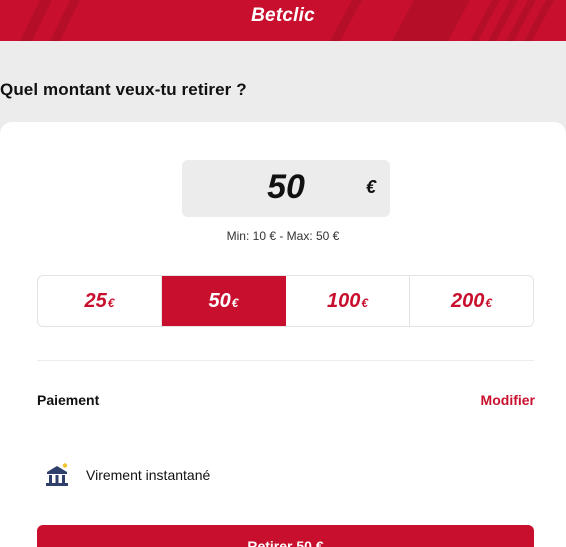 The width and height of the screenshot is (566, 547). I want to click on amount-limits: Min: 10 € - Max: 50 €, so click(283, 236).